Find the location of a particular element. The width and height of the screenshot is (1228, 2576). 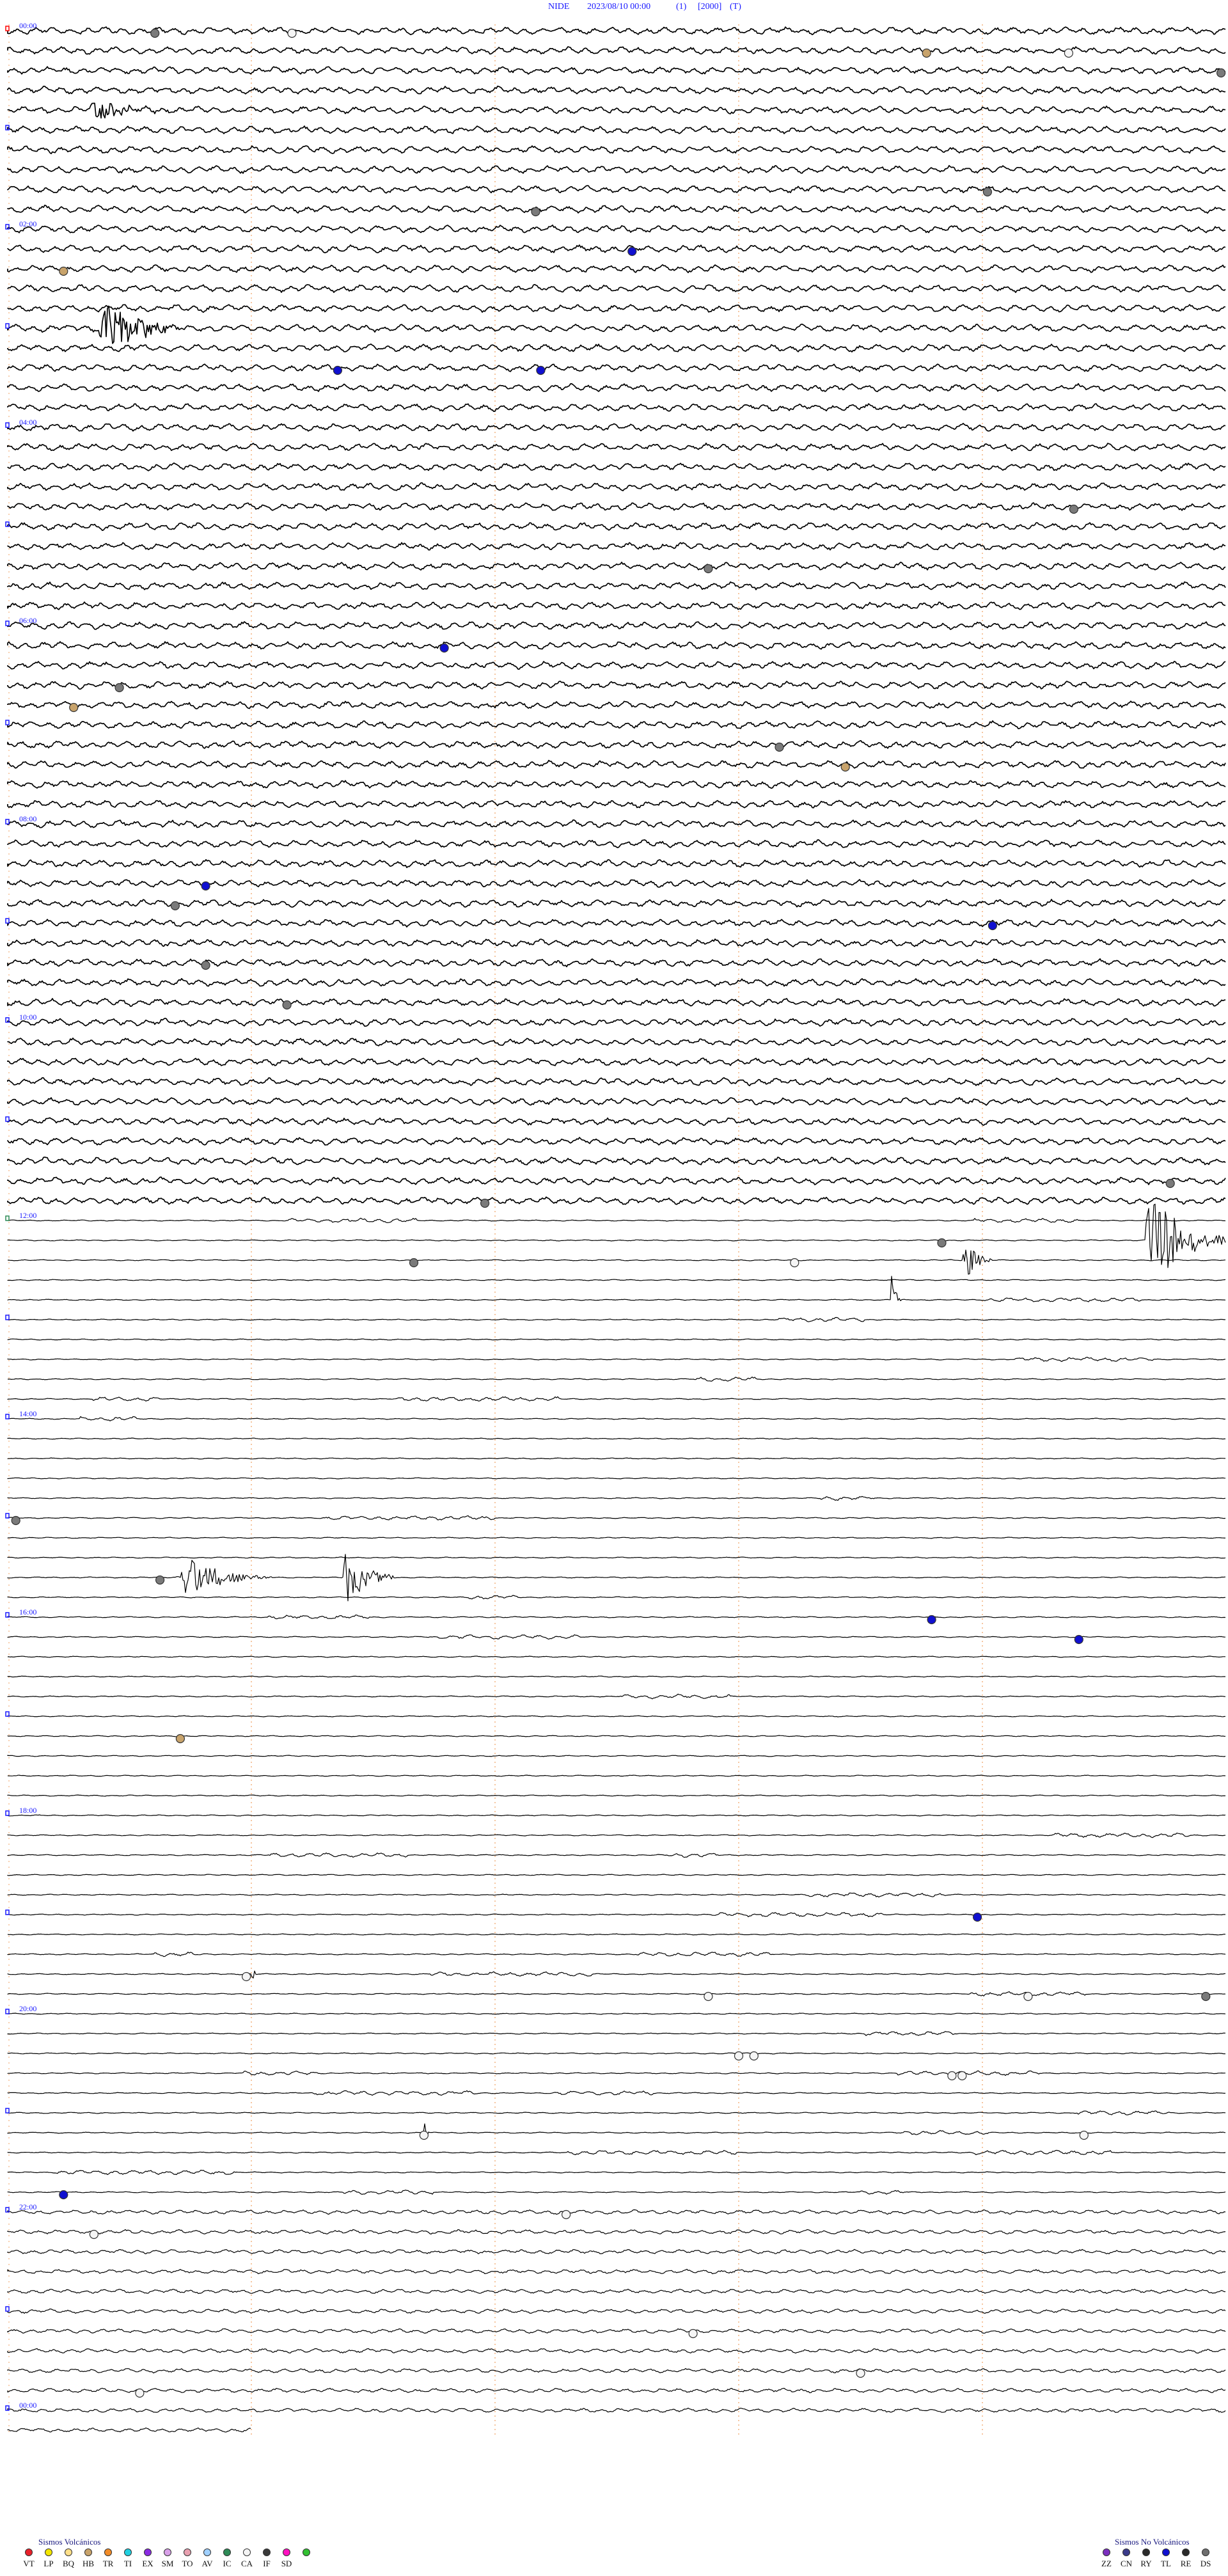

volcanic-legend-item: IC is located at coordinates (227, 2561).